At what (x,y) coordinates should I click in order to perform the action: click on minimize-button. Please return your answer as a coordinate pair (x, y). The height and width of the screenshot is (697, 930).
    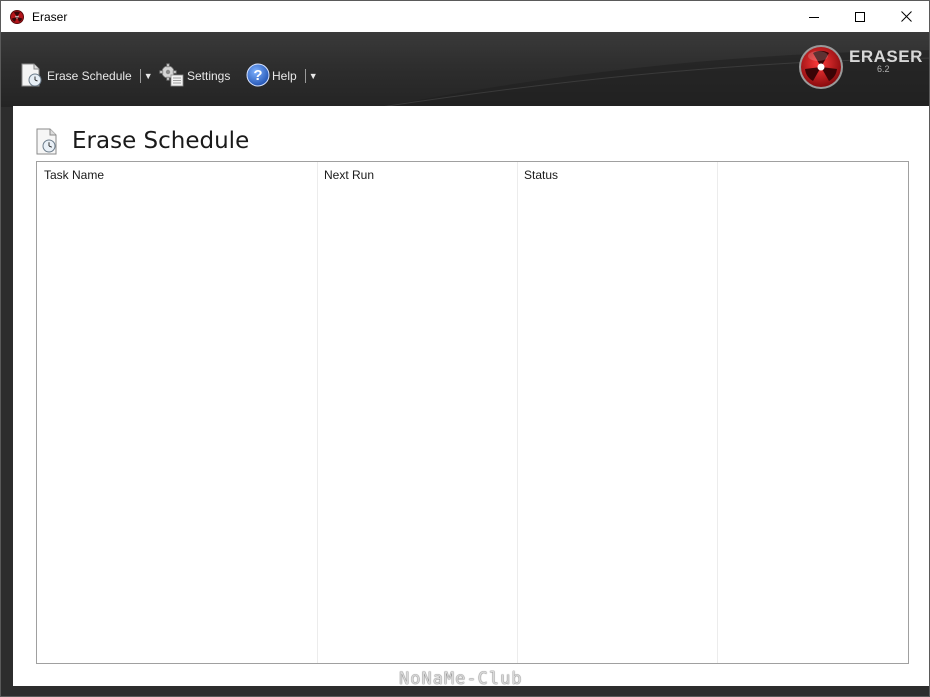
    Looking at the image, I should click on (814, 16).